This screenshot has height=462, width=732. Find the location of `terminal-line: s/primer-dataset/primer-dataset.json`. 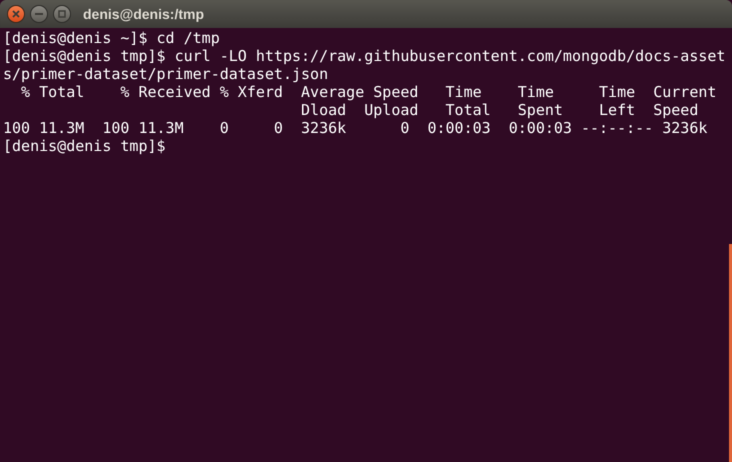

terminal-line: s/primer-dataset/primer-dataset.json is located at coordinates (165, 74).